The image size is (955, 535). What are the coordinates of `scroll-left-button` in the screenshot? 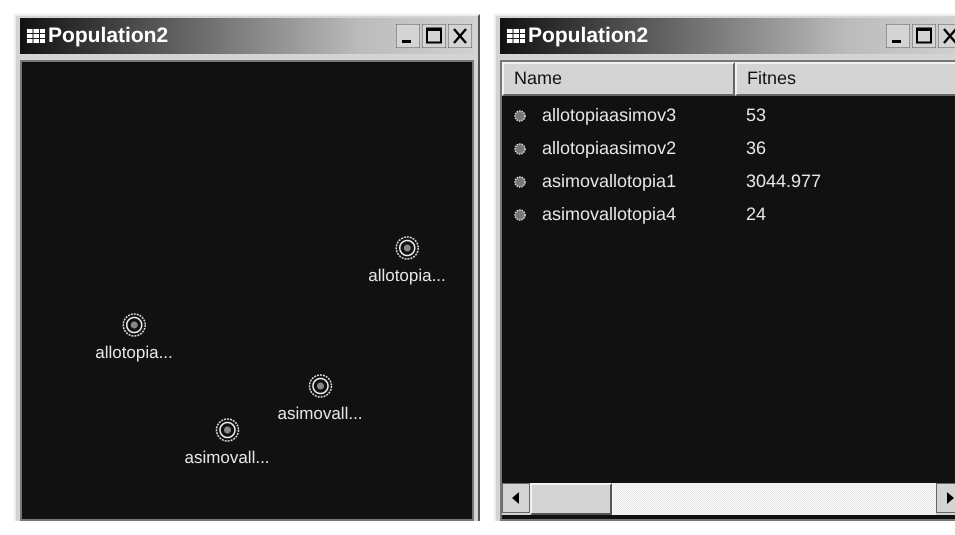 It's located at (516, 498).